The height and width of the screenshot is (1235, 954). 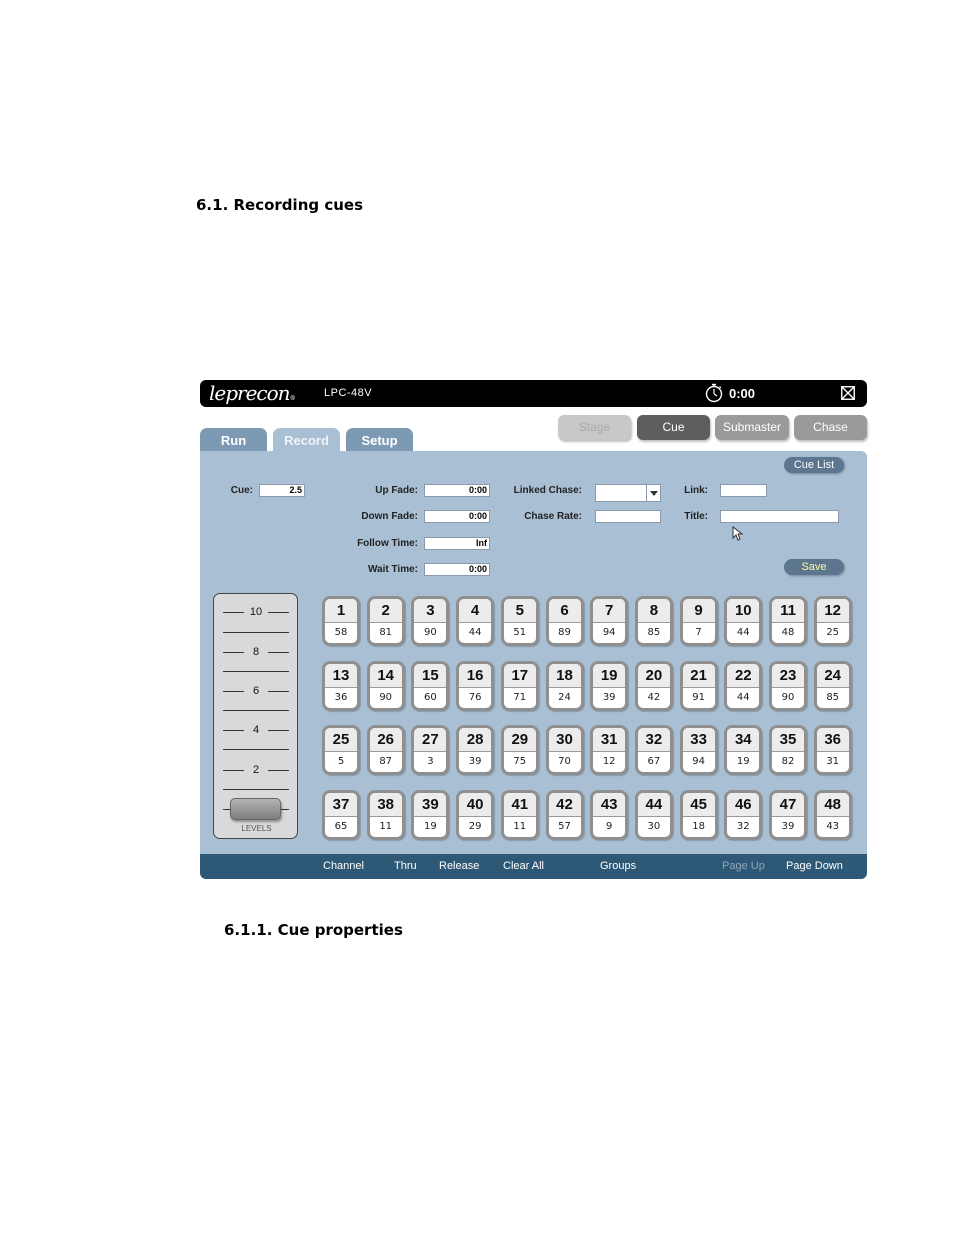 What do you see at coordinates (475, 621) in the screenshot?
I see `channel-button: 4 44` at bounding box center [475, 621].